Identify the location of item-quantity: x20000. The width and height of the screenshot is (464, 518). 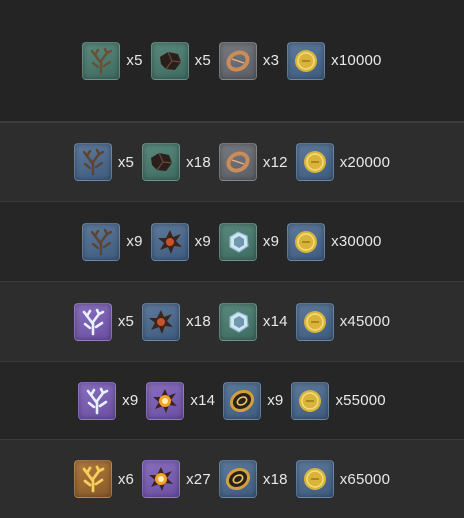
(365, 162).